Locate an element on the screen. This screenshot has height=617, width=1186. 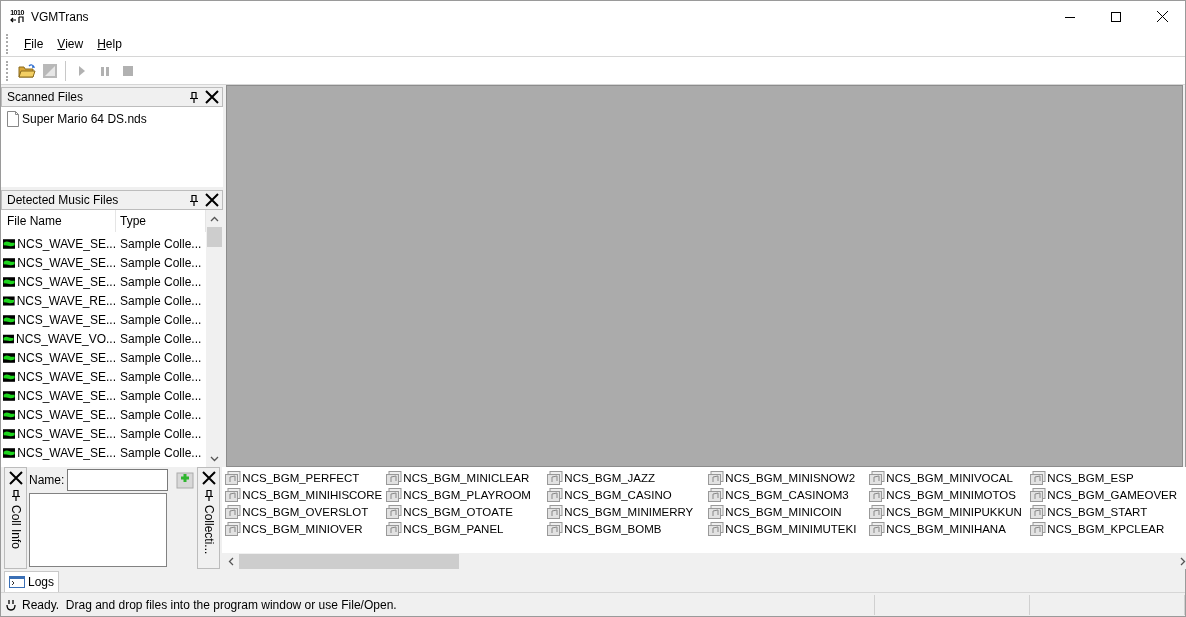
save-icon is located at coordinates (49, 70).